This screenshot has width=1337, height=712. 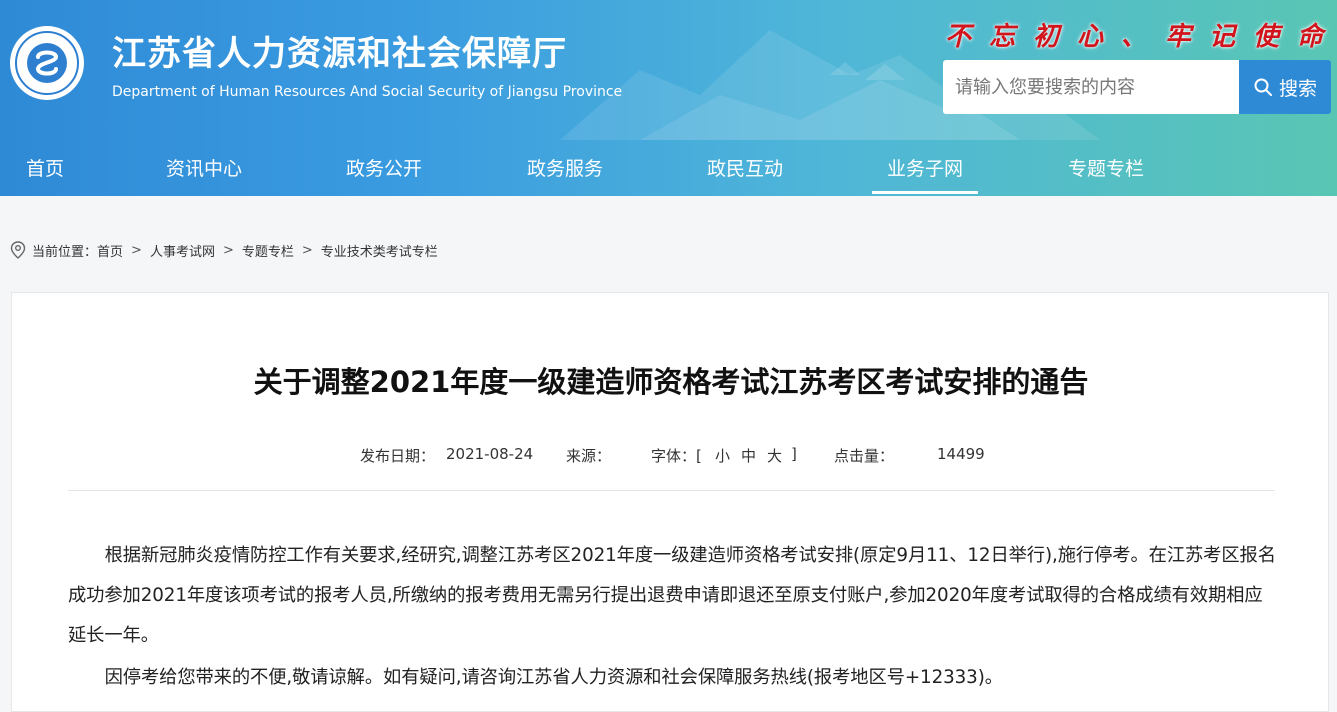 What do you see at coordinates (745, 167) in the screenshot?
I see `nav-item-interaction: 政民互动` at bounding box center [745, 167].